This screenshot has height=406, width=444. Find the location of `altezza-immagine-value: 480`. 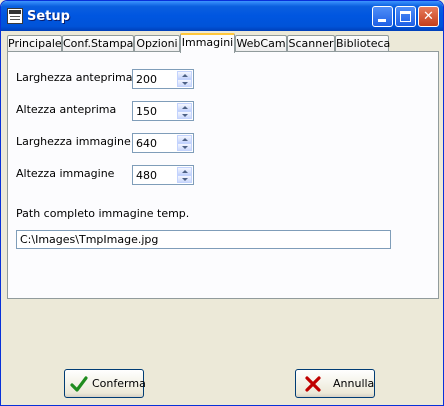

altezza-immagine-value: 480 is located at coordinates (146, 175).